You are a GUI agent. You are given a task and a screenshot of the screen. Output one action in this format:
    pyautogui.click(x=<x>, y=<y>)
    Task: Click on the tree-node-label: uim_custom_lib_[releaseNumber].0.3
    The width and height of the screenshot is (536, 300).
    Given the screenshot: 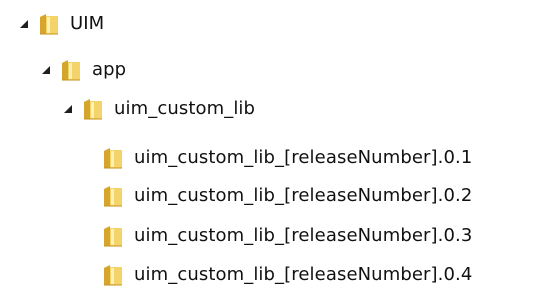 What is the action you would take?
    pyautogui.click(x=303, y=235)
    